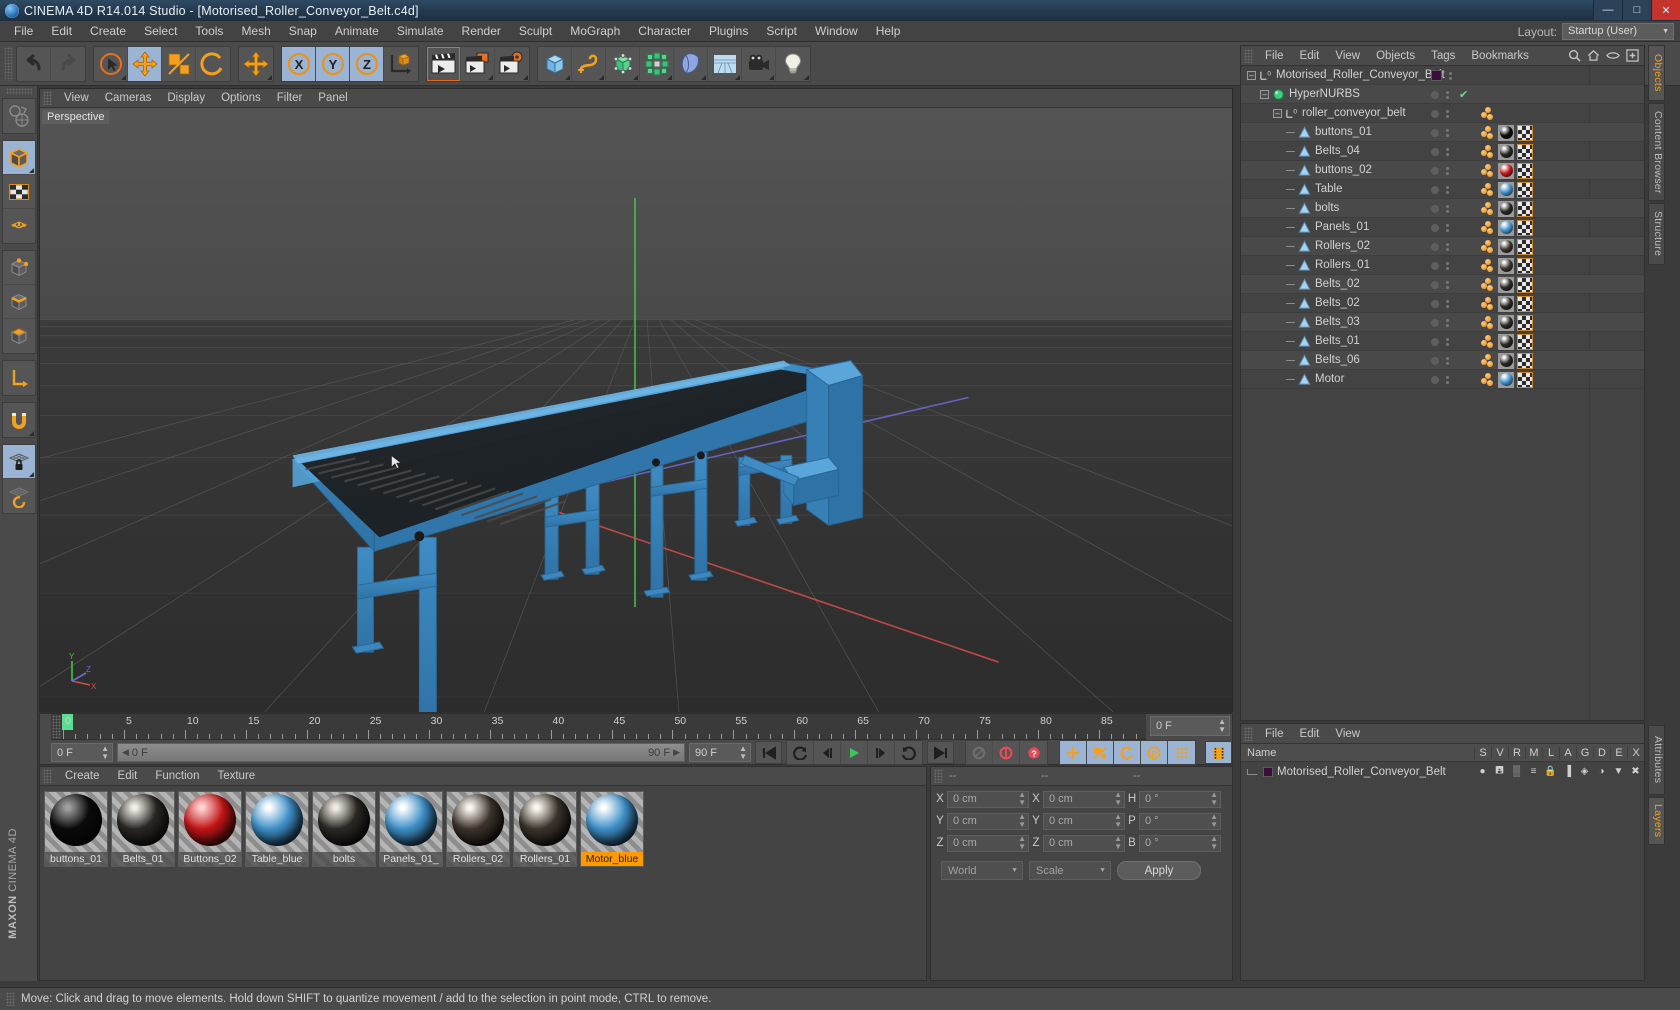  Describe the element at coordinates (555, 63) in the screenshot. I see `add-cube-button` at that location.